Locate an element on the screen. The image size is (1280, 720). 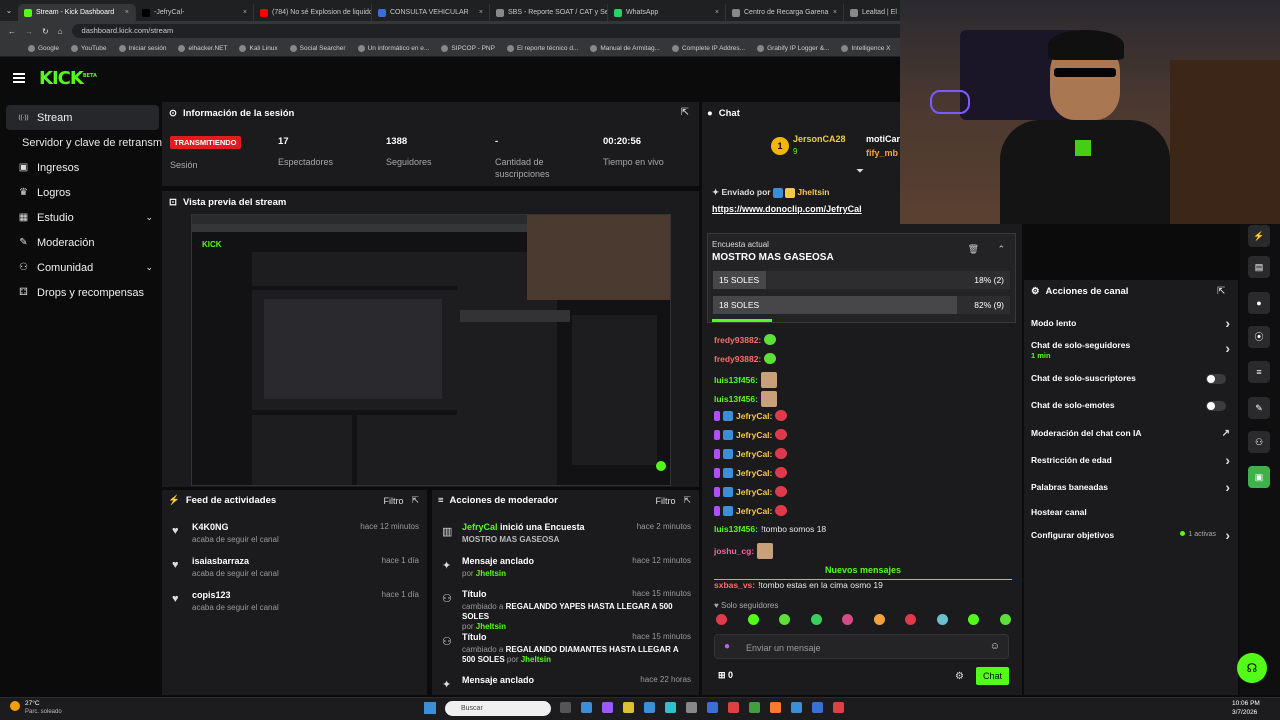
bolt-icon: ⚡ is located at coordinates (1259, 236).